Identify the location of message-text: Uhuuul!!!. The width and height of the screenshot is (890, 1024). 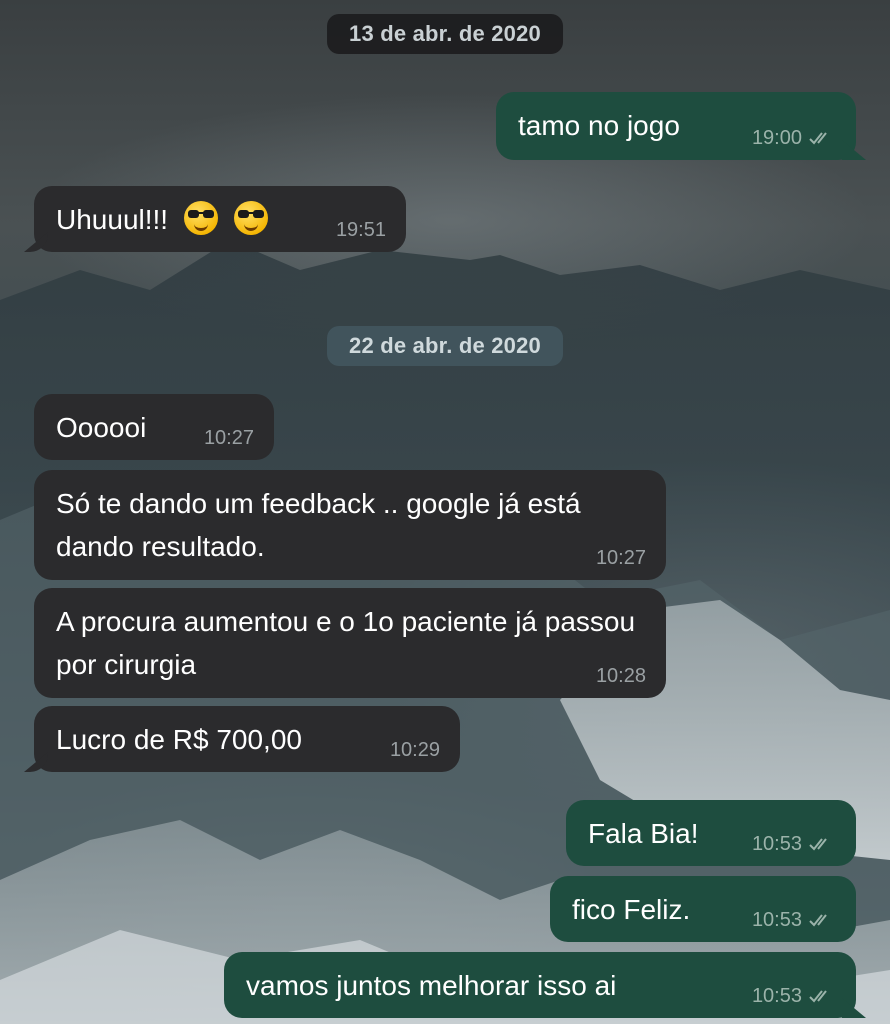
(162, 219).